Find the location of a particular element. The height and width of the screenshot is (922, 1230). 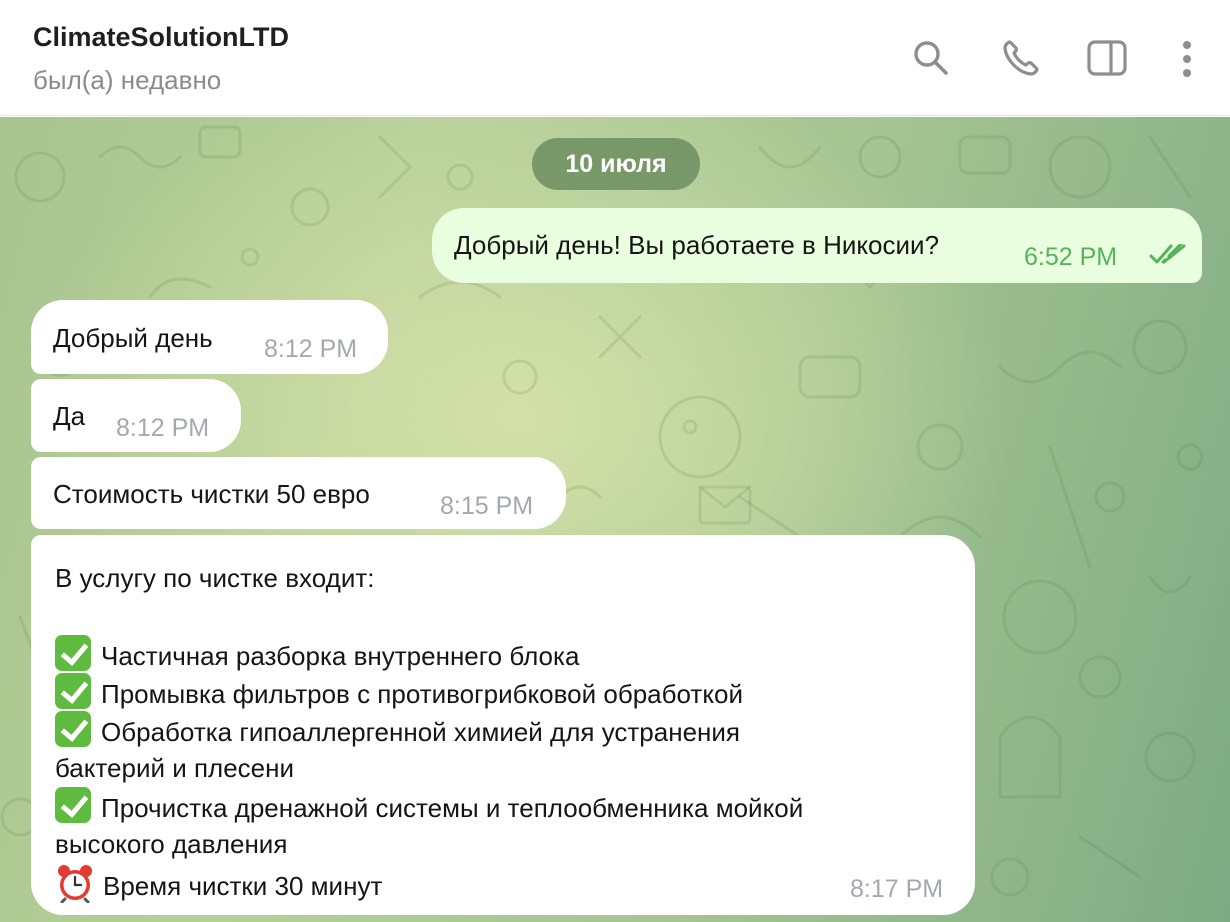

message-text: Добрый день! Вы работаете в Никосии? is located at coordinates (697, 245).